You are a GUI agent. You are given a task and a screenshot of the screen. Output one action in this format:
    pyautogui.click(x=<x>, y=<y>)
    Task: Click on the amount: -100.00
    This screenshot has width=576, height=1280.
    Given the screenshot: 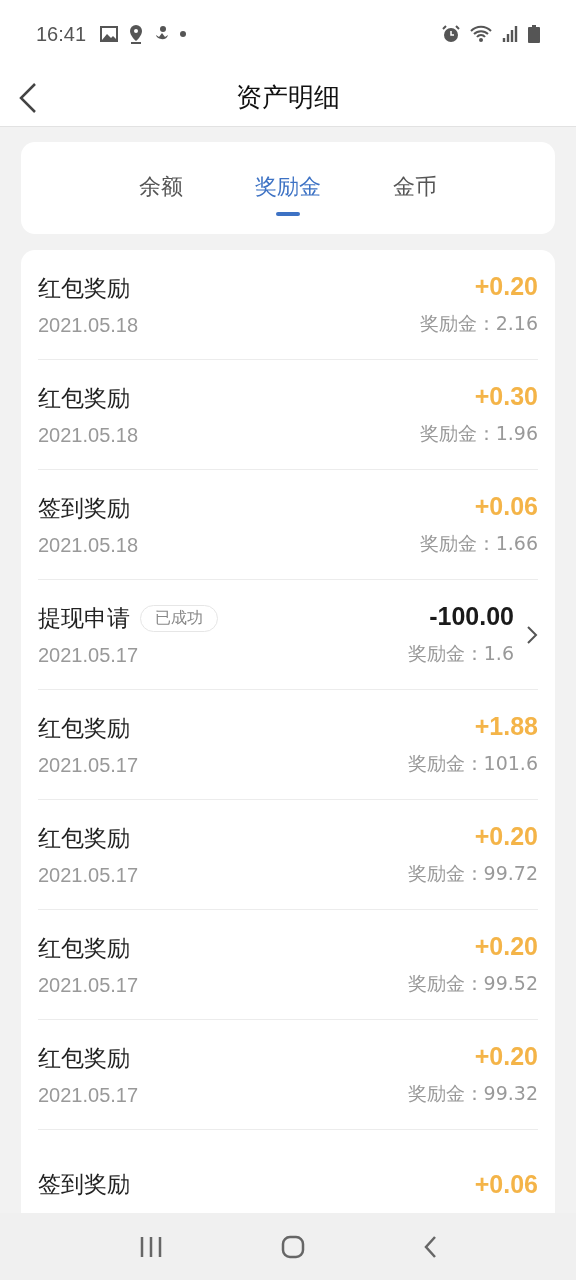 What is the action you would take?
    pyautogui.click(x=471, y=616)
    